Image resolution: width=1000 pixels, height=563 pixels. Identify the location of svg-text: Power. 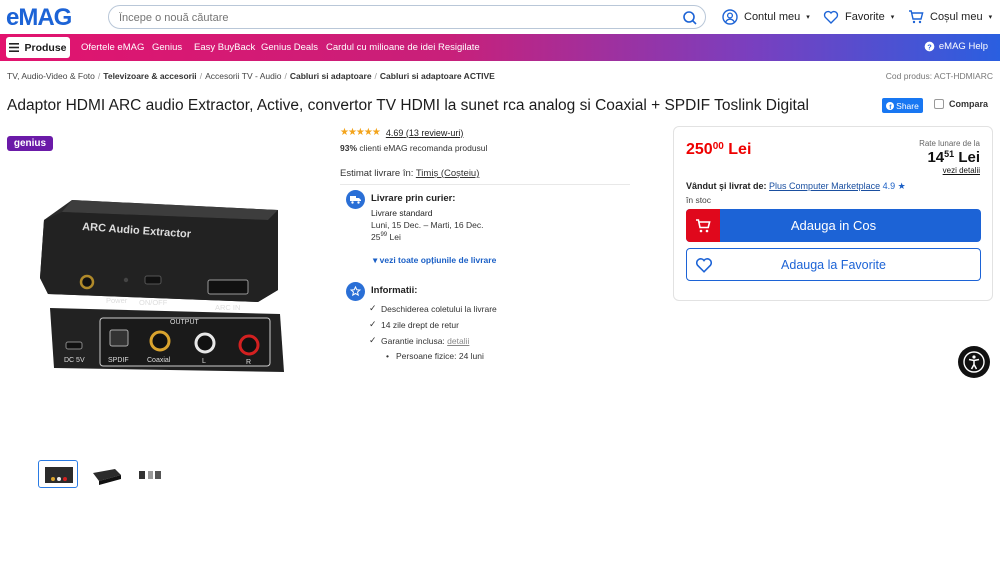
(117, 300).